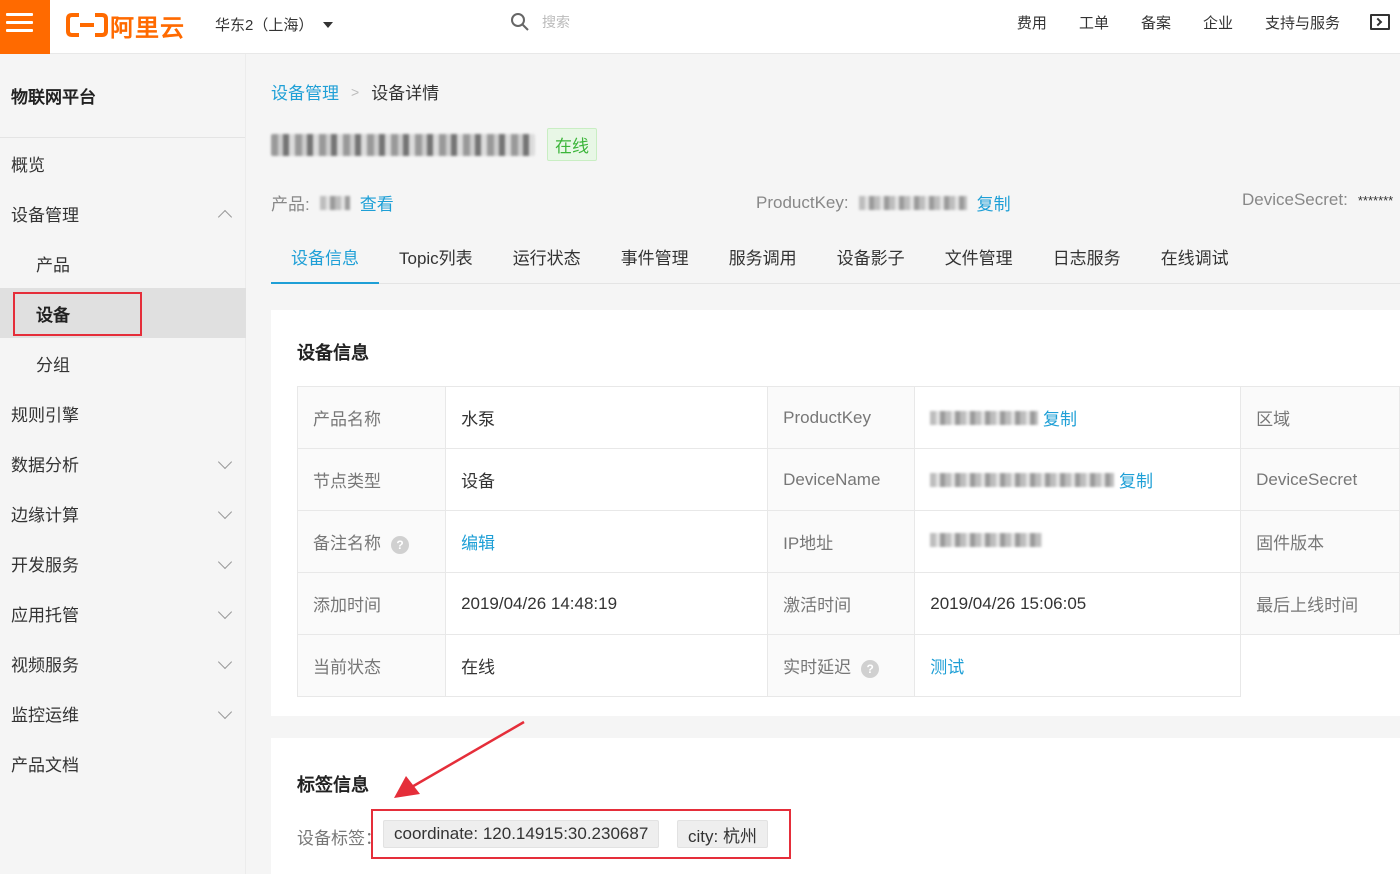 This screenshot has width=1400, height=874. I want to click on tab-device-info: 设备信息, so click(325, 264).